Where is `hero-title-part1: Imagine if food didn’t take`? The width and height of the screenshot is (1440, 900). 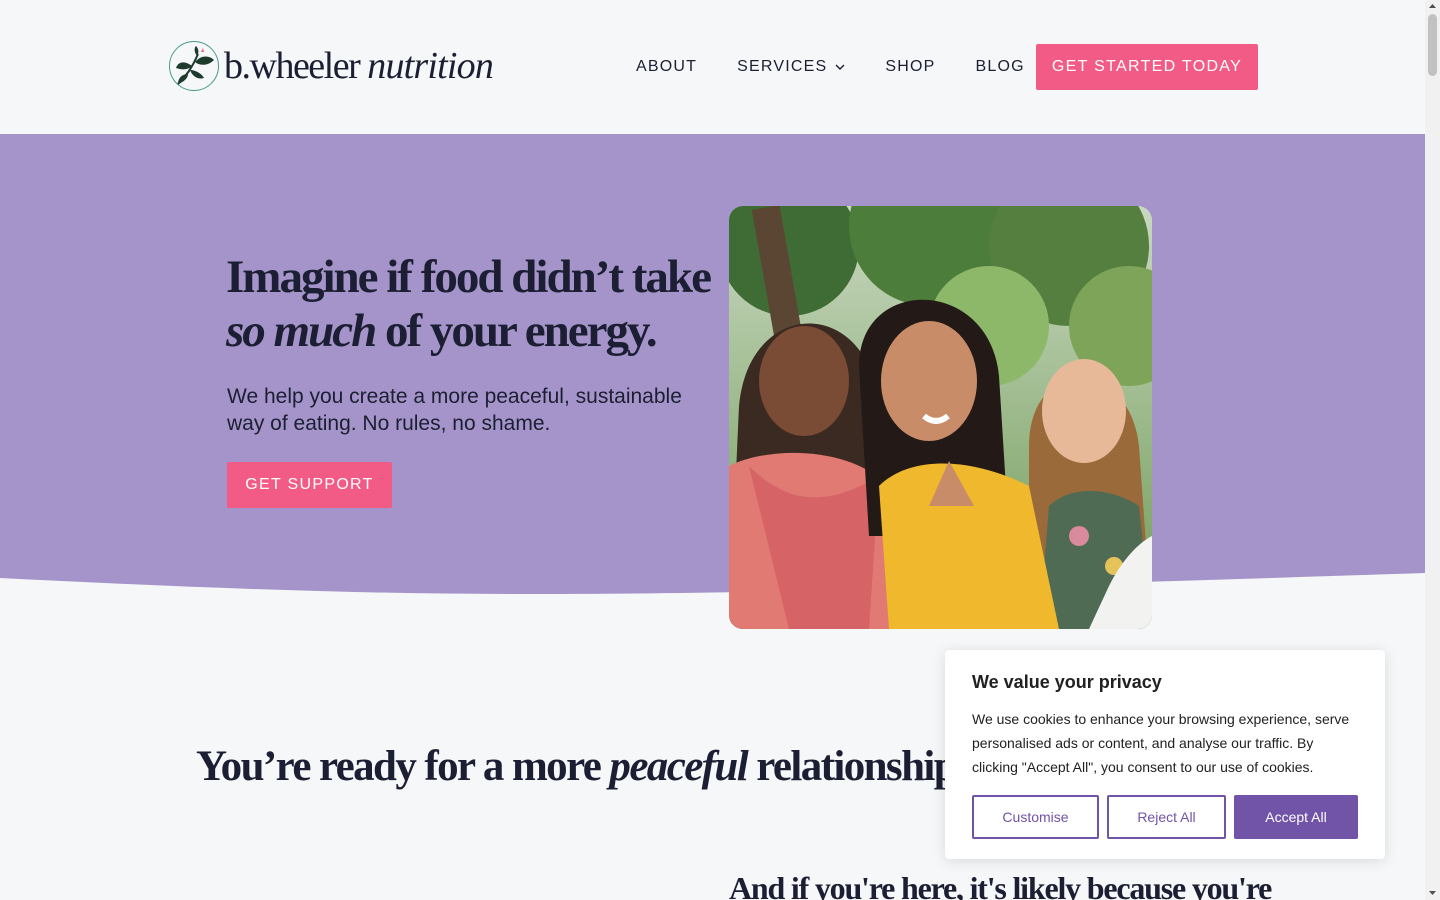 hero-title-part1: Imagine if food didn’t take is located at coordinates (469, 277).